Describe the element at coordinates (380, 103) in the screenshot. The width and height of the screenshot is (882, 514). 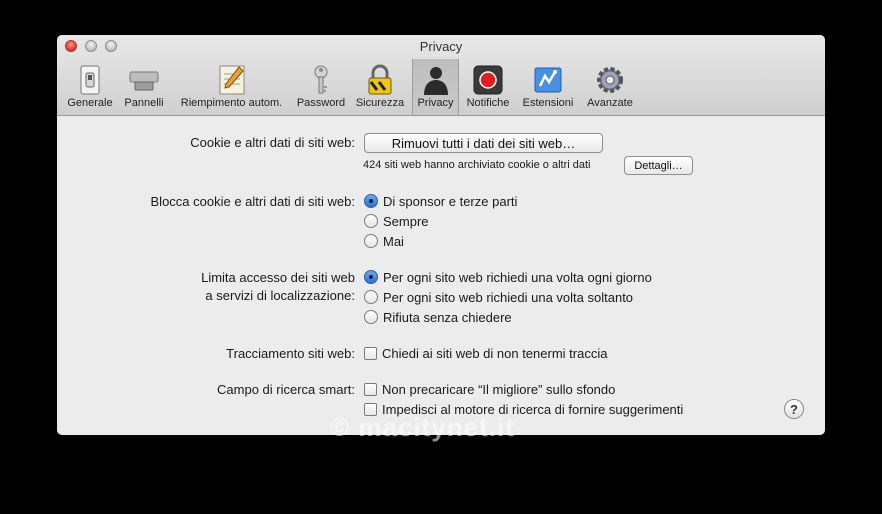
I see `toolbar-label: Sicurezza` at that location.